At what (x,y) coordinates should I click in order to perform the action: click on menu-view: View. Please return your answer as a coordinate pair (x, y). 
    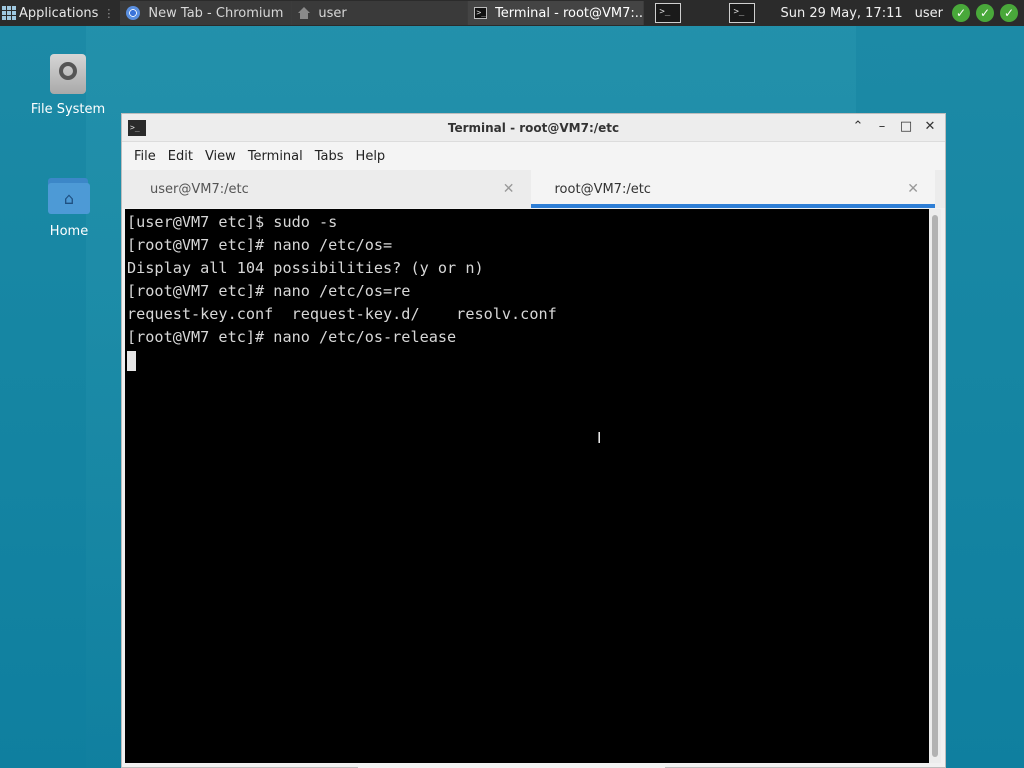
    Looking at the image, I should click on (220, 156).